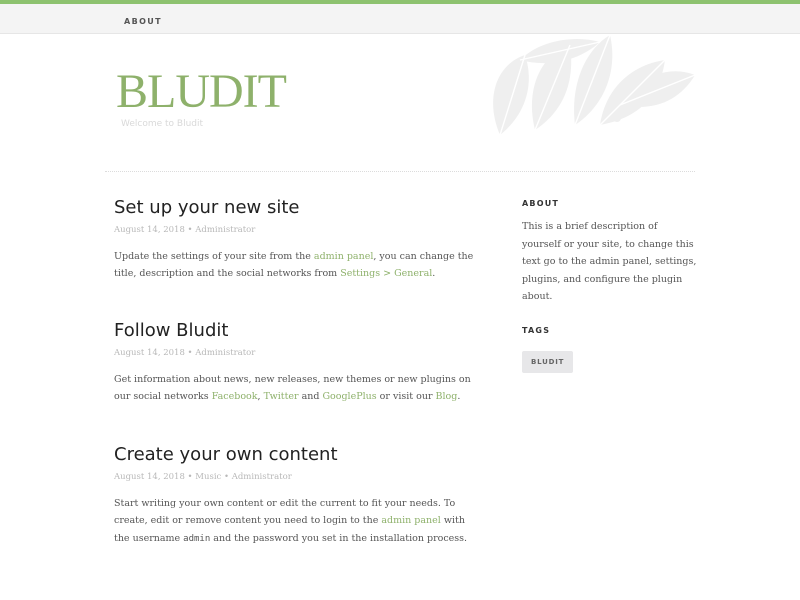 The width and height of the screenshot is (800, 600). I want to click on post-title: Create your own content, so click(294, 455).